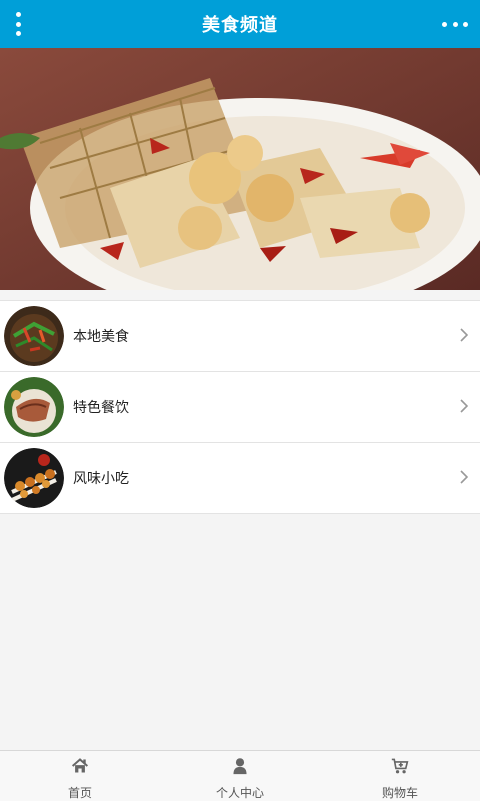 The height and width of the screenshot is (801, 480). I want to click on list-item: 特色餐饮, so click(240, 407).